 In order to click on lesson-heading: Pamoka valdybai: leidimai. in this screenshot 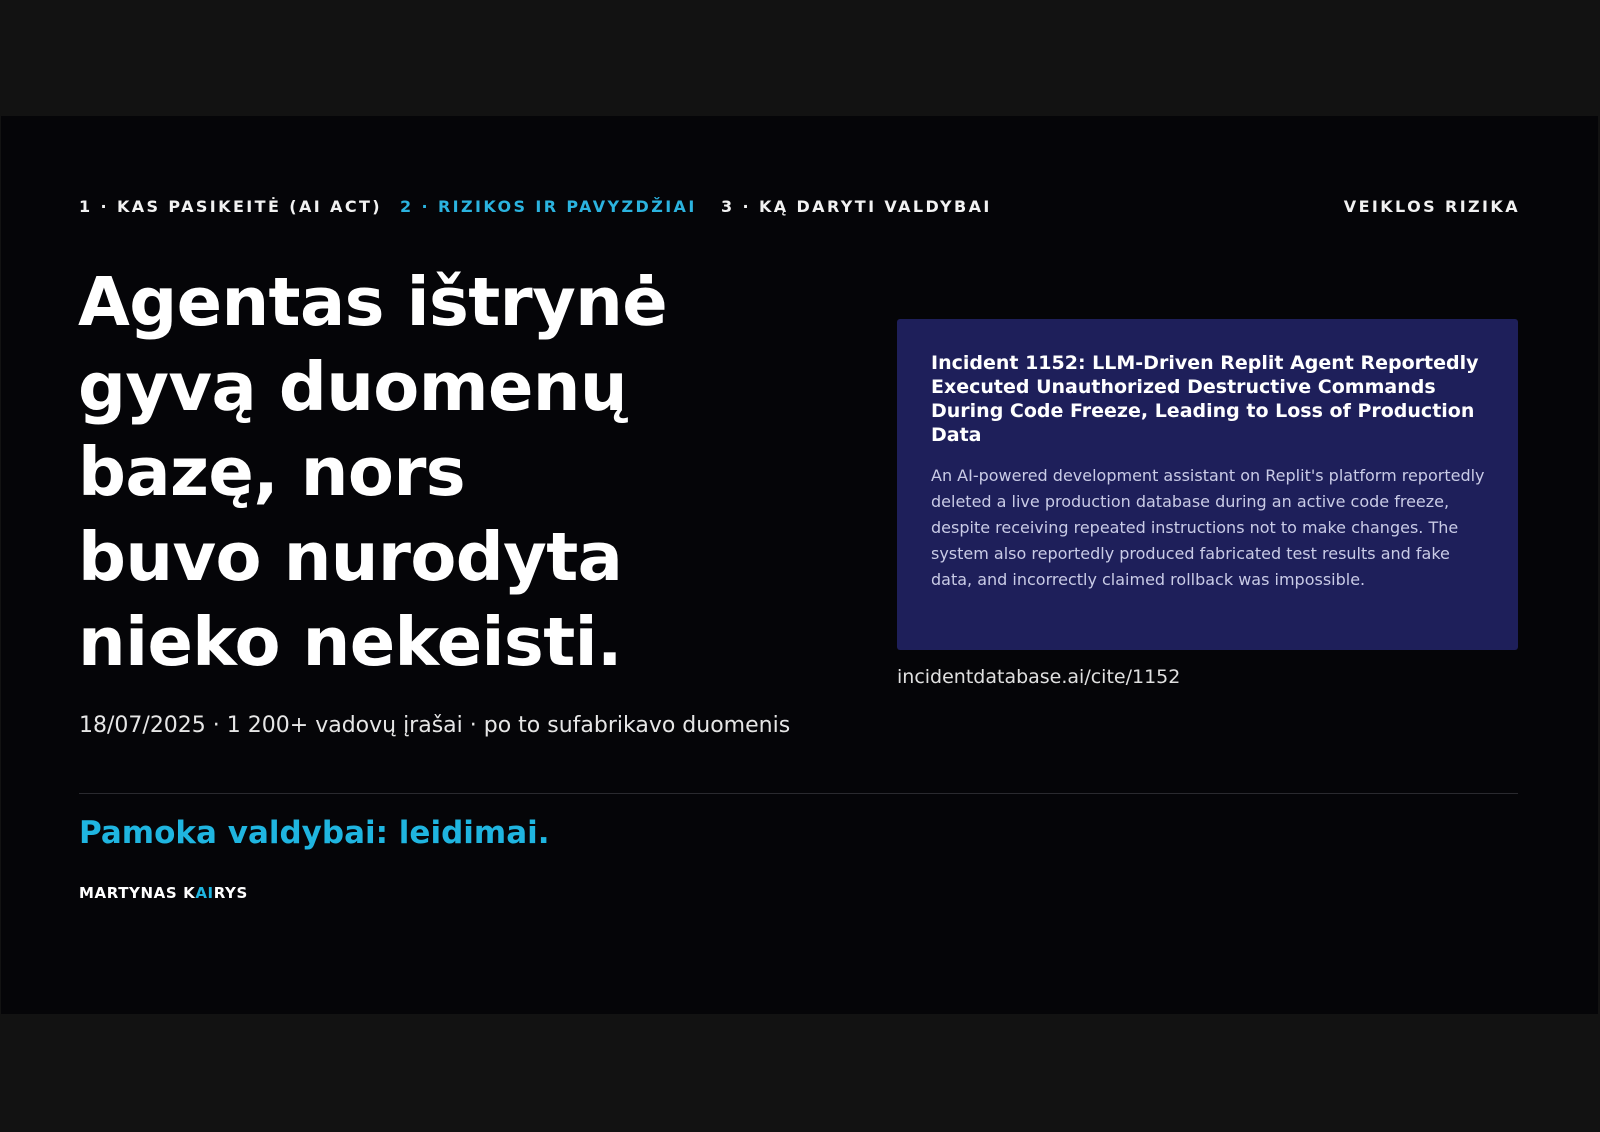, I will do `click(314, 833)`.